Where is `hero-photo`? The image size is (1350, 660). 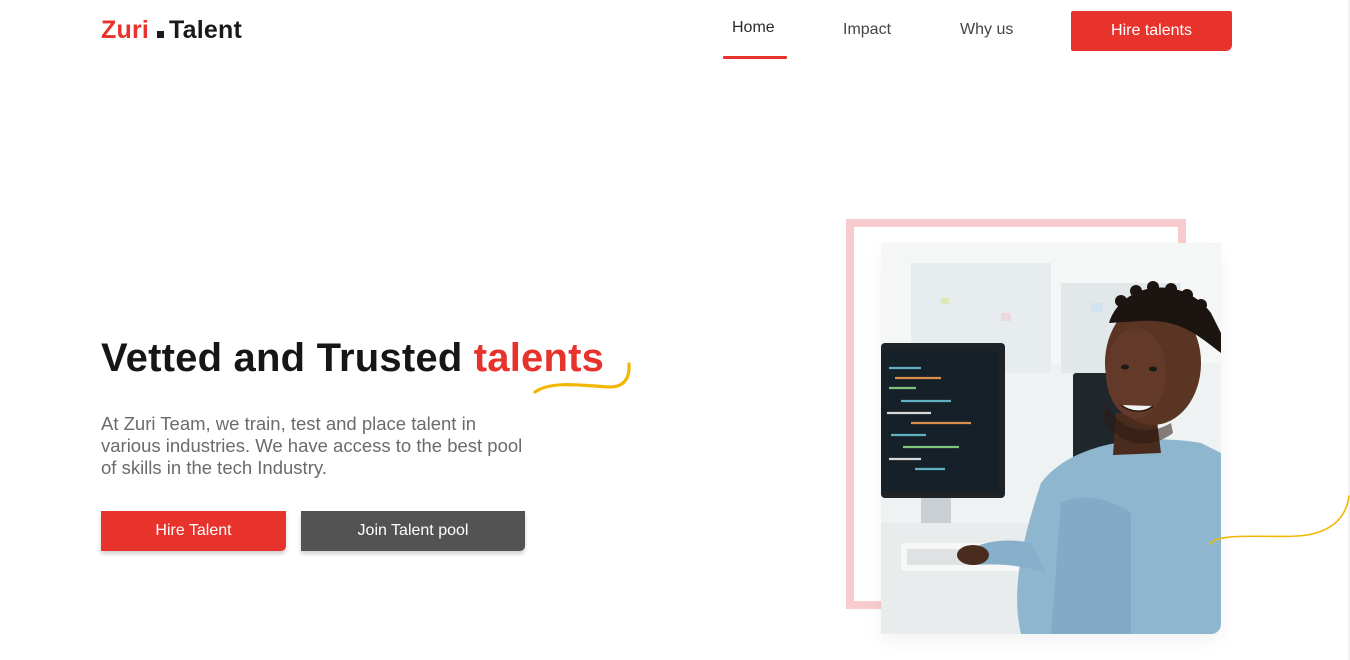
hero-photo is located at coordinates (1051, 438).